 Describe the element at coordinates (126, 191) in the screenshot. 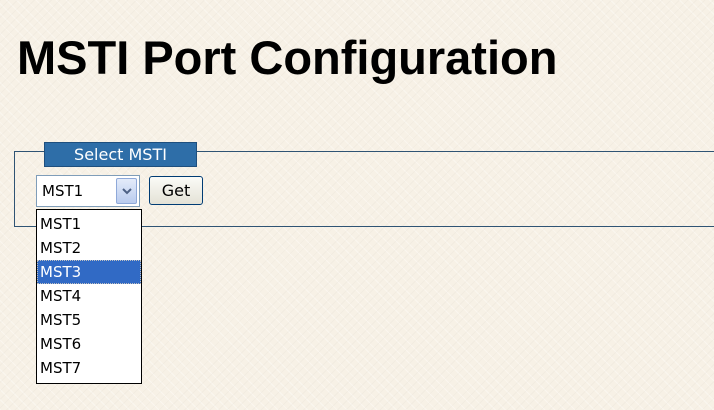

I see `chevron-down-icon` at that location.